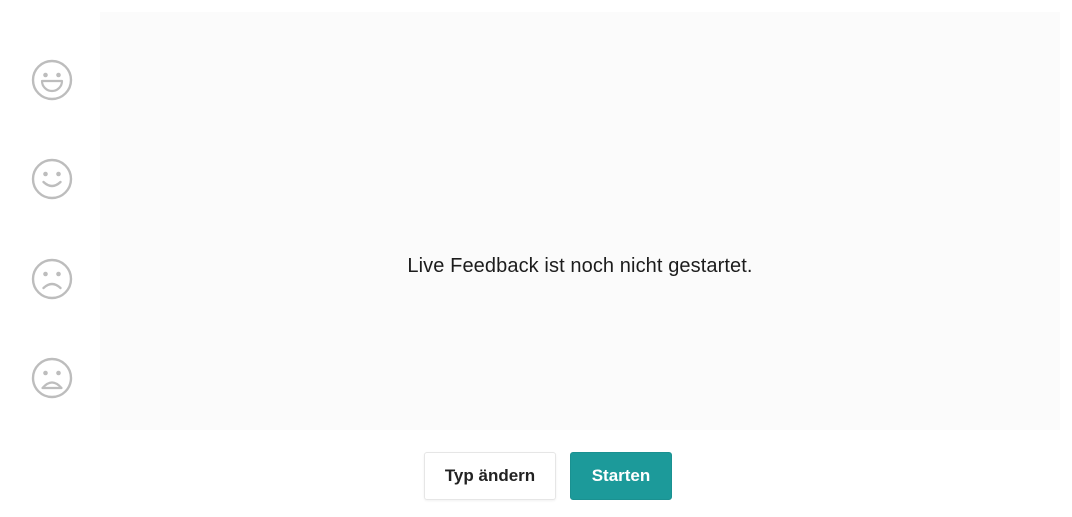 The width and height of the screenshot is (1072, 517). I want to click on very-happy-face-icon, so click(52, 80).